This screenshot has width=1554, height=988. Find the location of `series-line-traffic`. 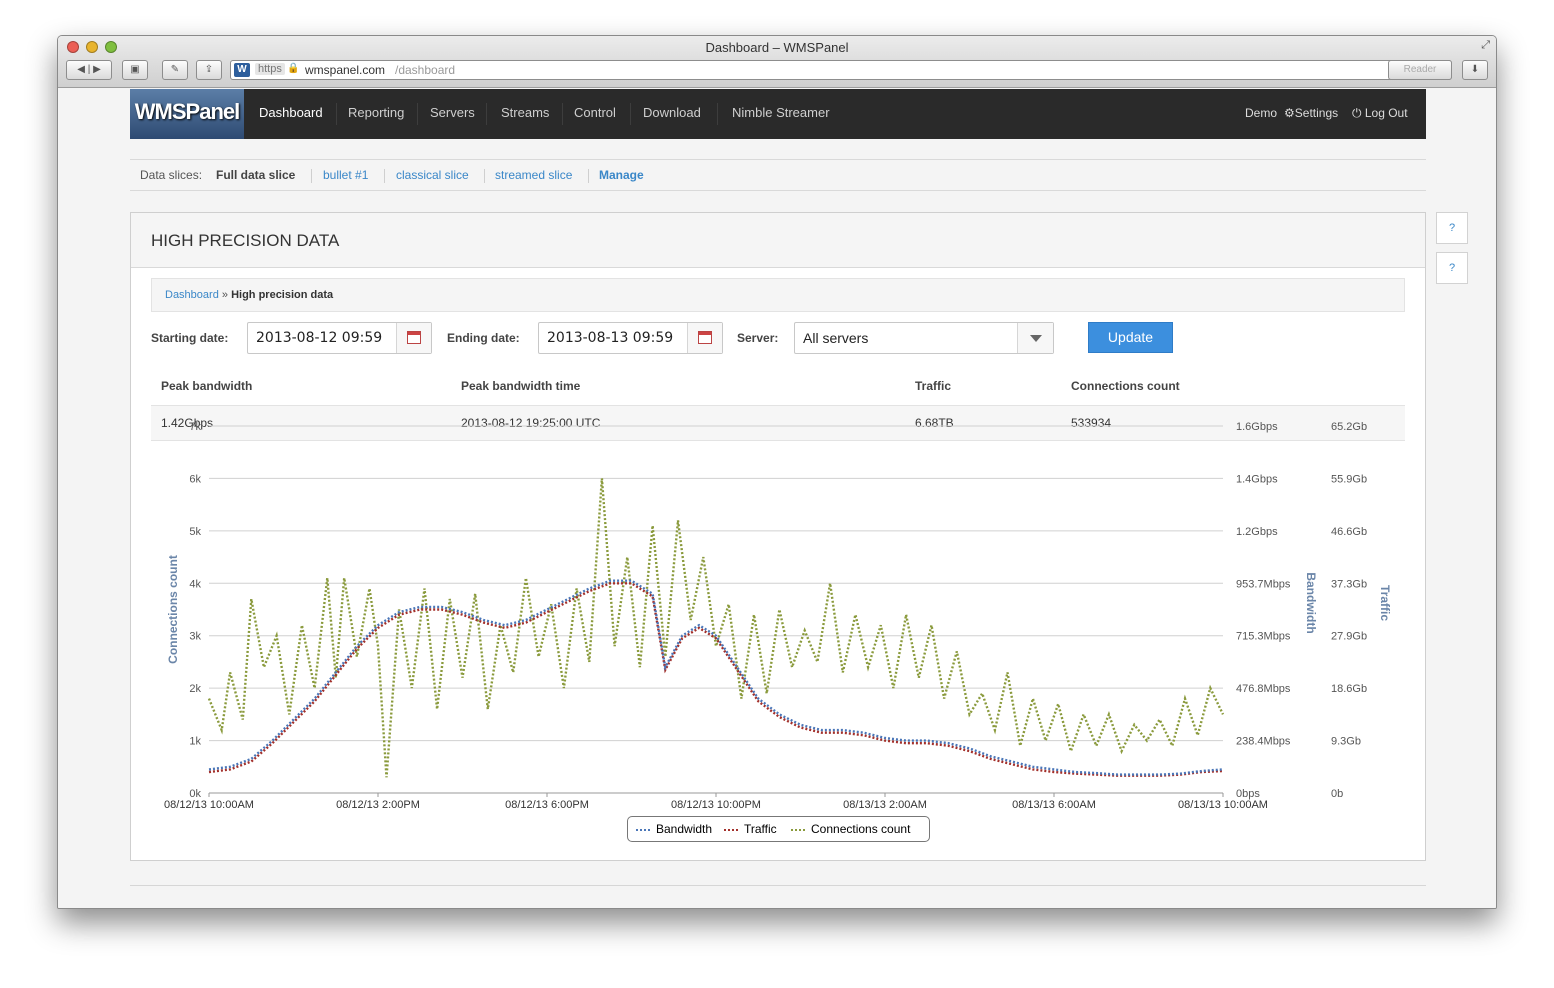

series-line-traffic is located at coordinates (716, 679).